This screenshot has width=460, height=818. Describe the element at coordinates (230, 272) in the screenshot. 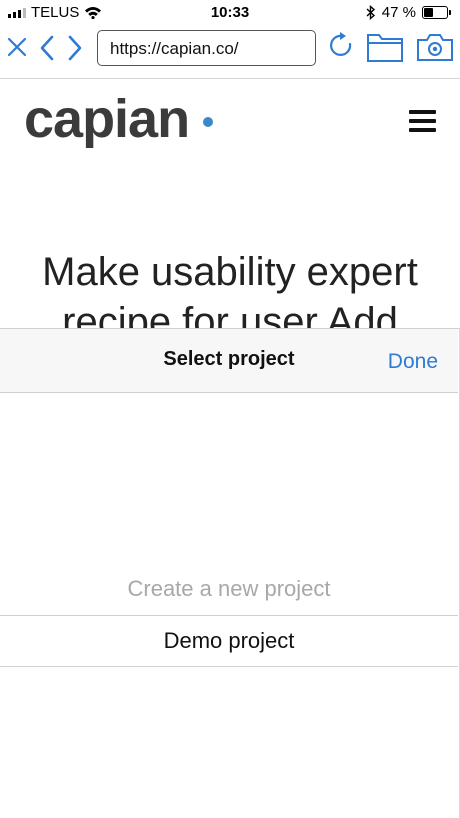

I see `hero-headline: Make usability expert` at that location.